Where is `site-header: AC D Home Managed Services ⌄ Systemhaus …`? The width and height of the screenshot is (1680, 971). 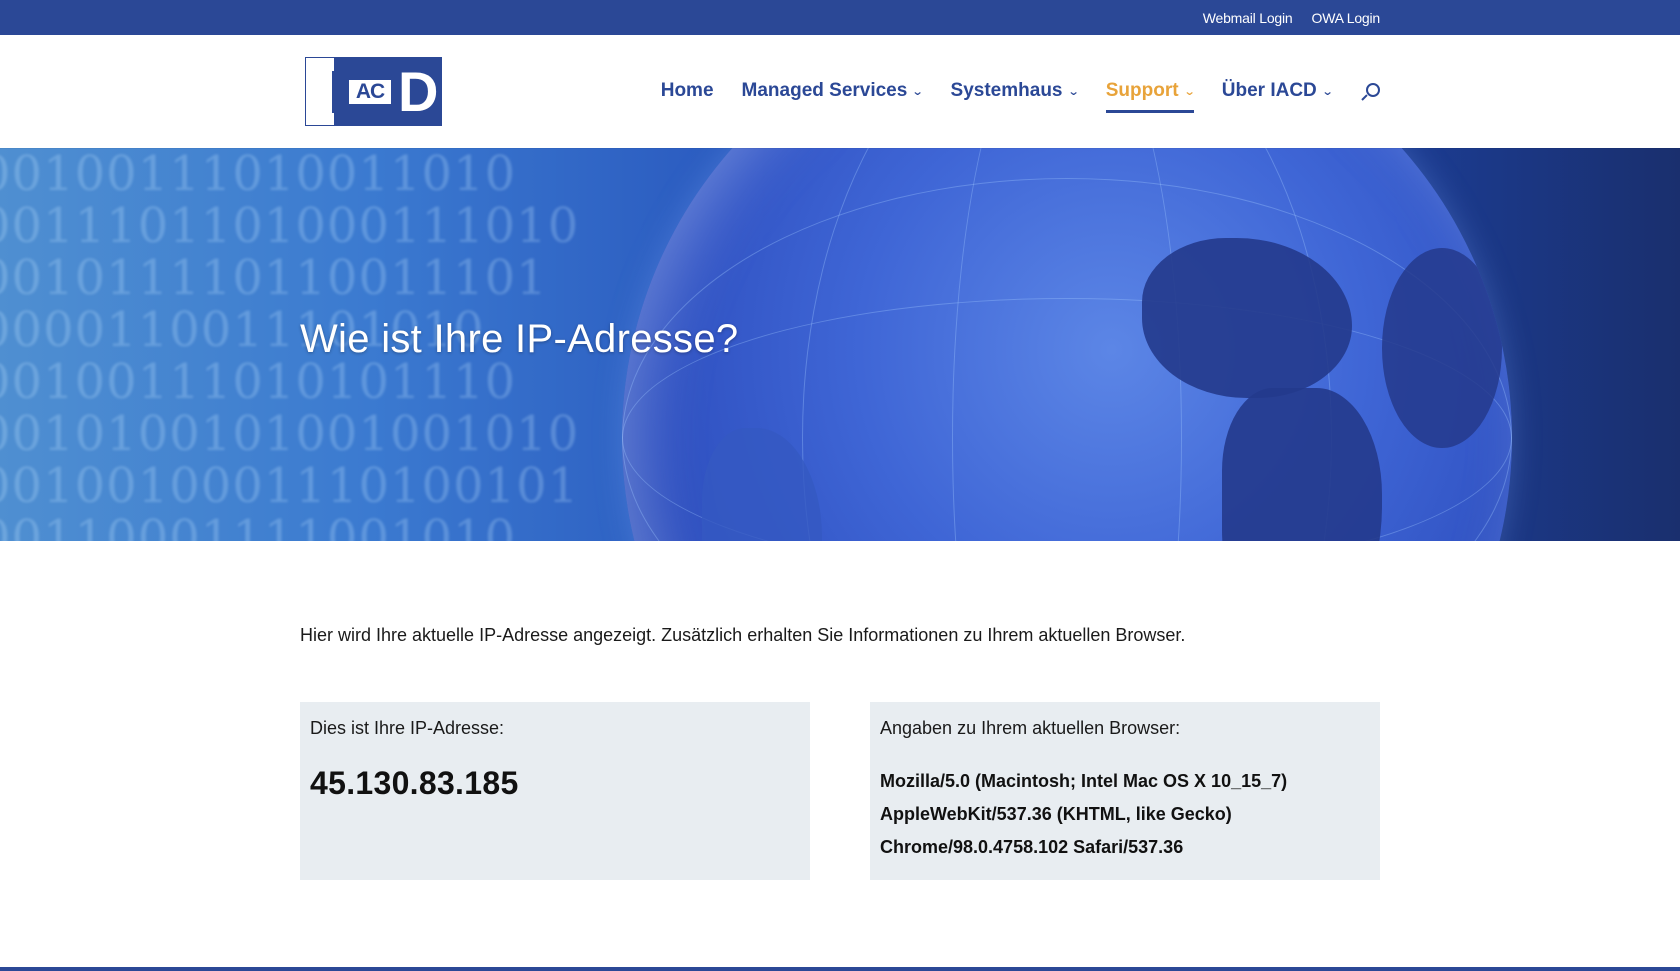
site-header: AC D Home Managed Services ⌄ Systemhaus … is located at coordinates (840, 91).